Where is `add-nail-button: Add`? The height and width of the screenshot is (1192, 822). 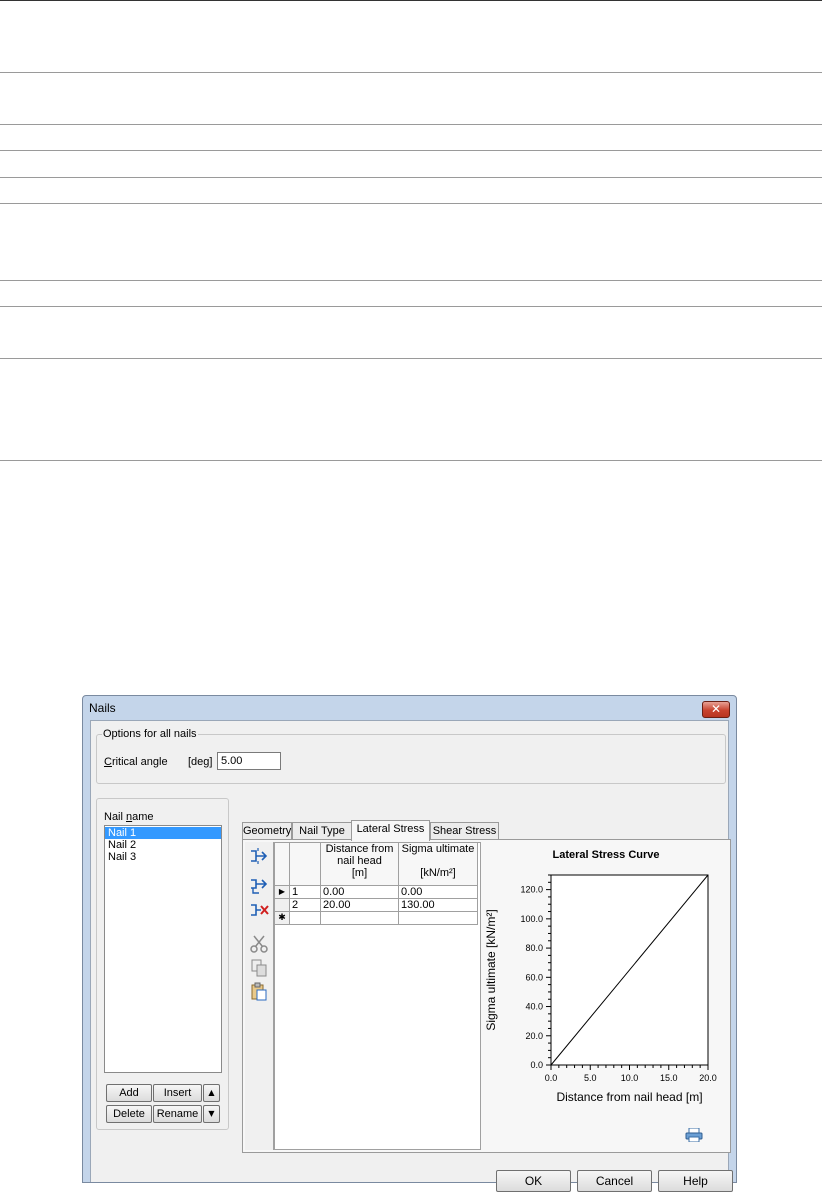
add-nail-button: Add is located at coordinates (129, 1093).